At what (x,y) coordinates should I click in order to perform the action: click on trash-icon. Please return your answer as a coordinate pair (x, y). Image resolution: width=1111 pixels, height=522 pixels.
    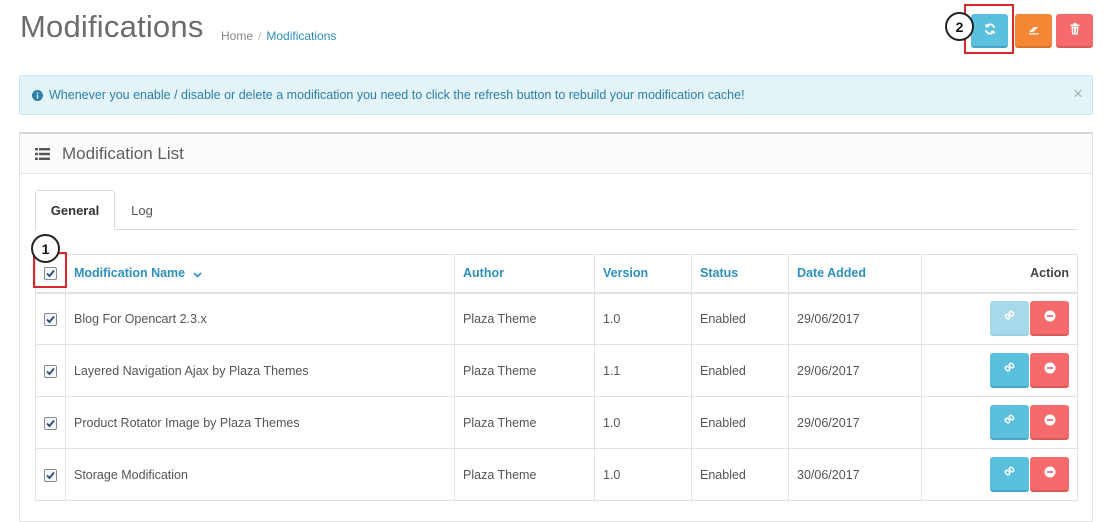
    Looking at the image, I should click on (1075, 30).